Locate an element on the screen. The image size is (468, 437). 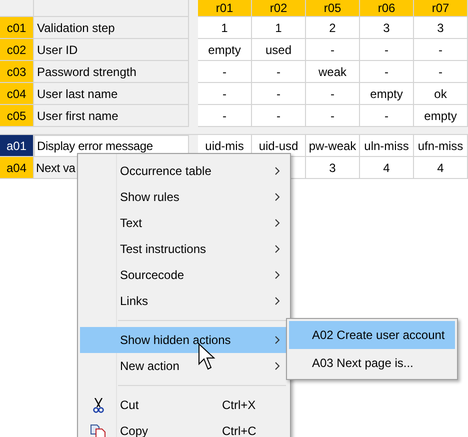
column-header: r02 is located at coordinates (279, 8).